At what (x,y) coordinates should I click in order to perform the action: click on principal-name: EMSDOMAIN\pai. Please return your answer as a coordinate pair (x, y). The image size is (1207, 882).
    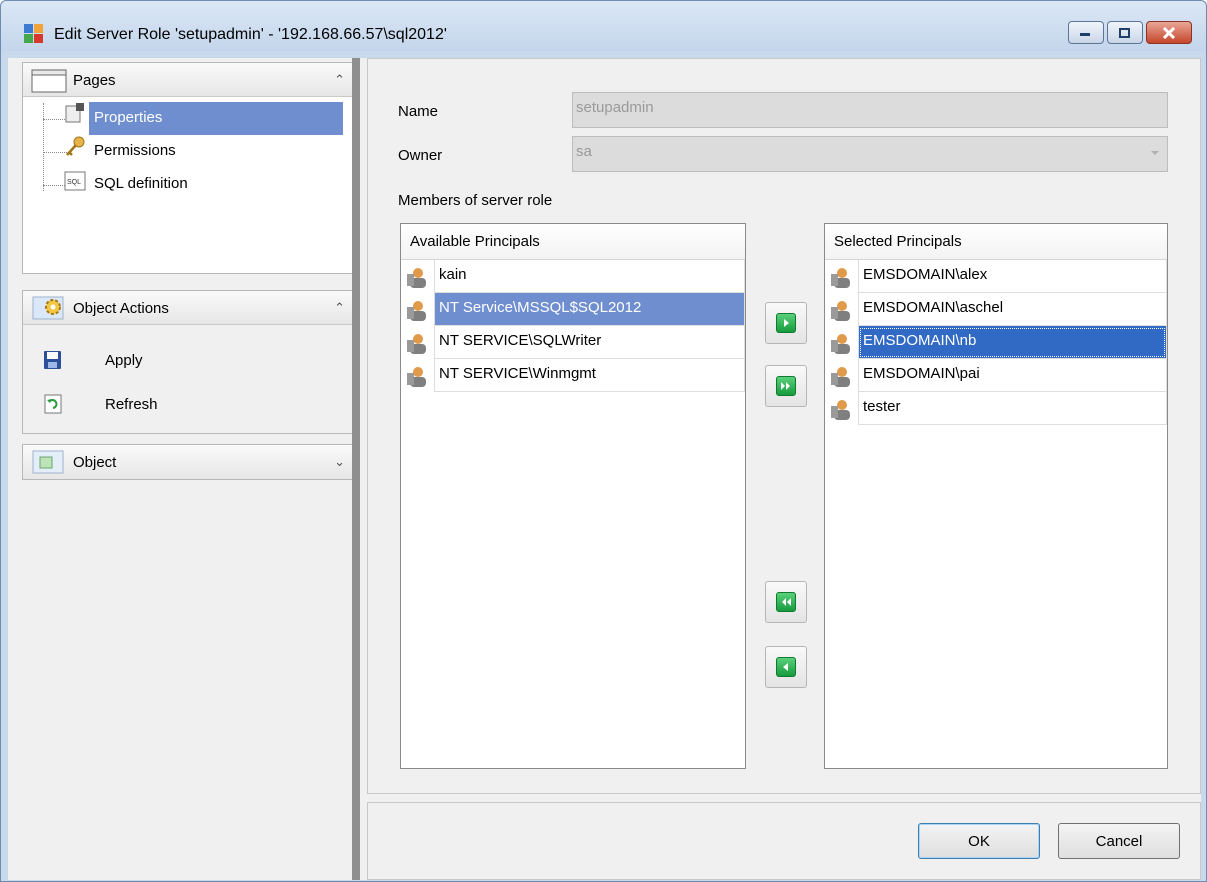
    Looking at the image, I should click on (1012, 375).